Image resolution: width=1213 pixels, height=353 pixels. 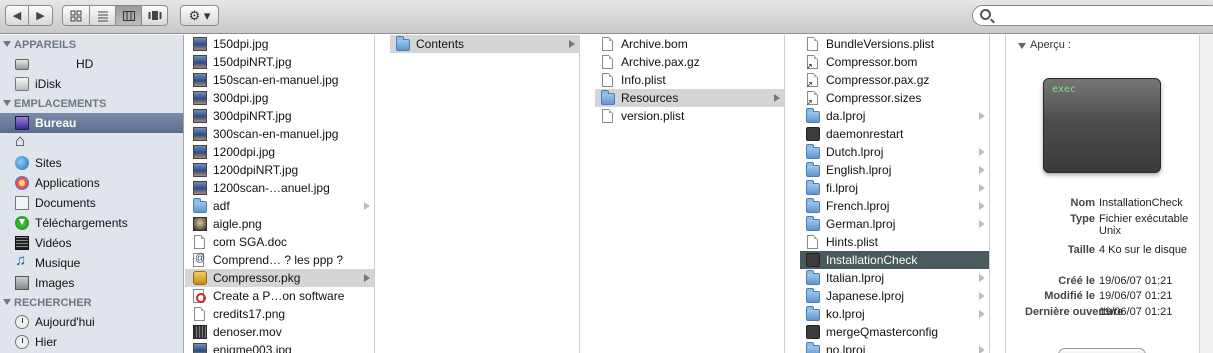 I want to click on sidebar-item-sites: Sites, so click(x=91, y=163).